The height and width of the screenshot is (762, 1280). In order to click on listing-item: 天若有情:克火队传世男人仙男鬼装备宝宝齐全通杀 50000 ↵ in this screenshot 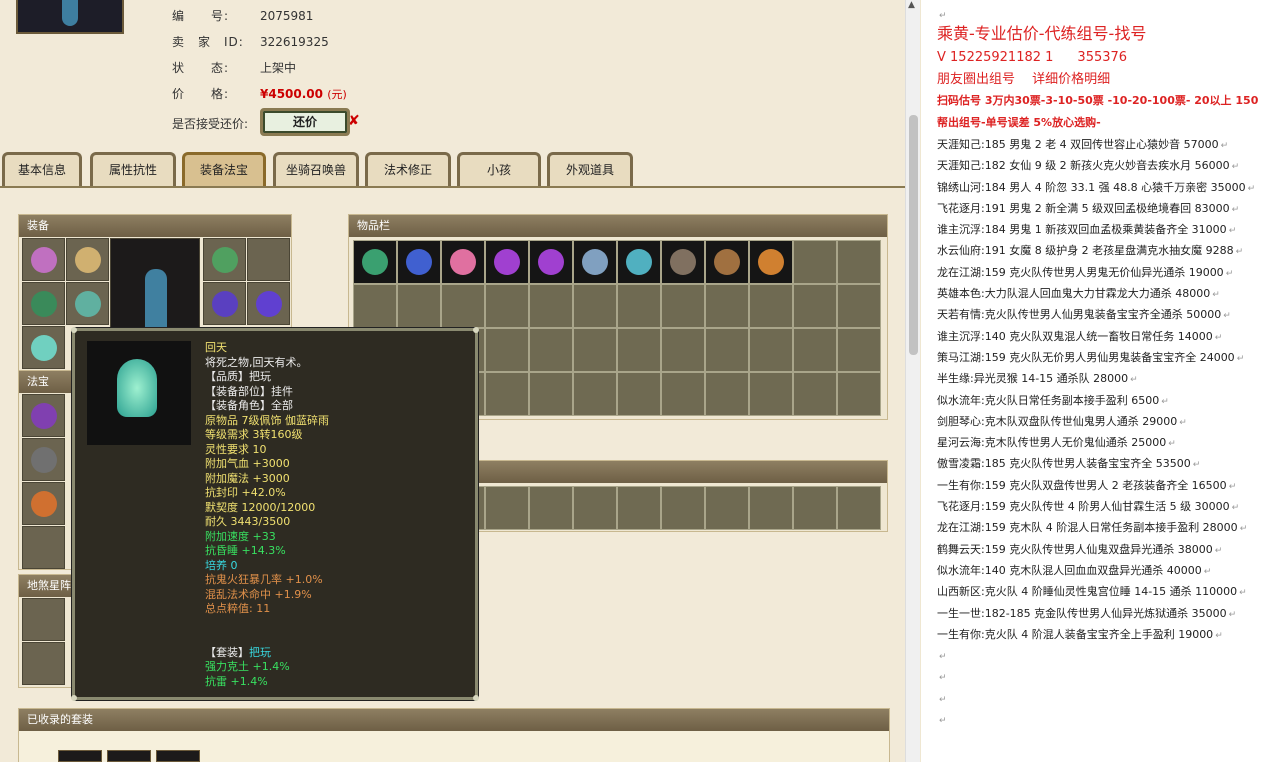, I will do `click(1100, 314)`.